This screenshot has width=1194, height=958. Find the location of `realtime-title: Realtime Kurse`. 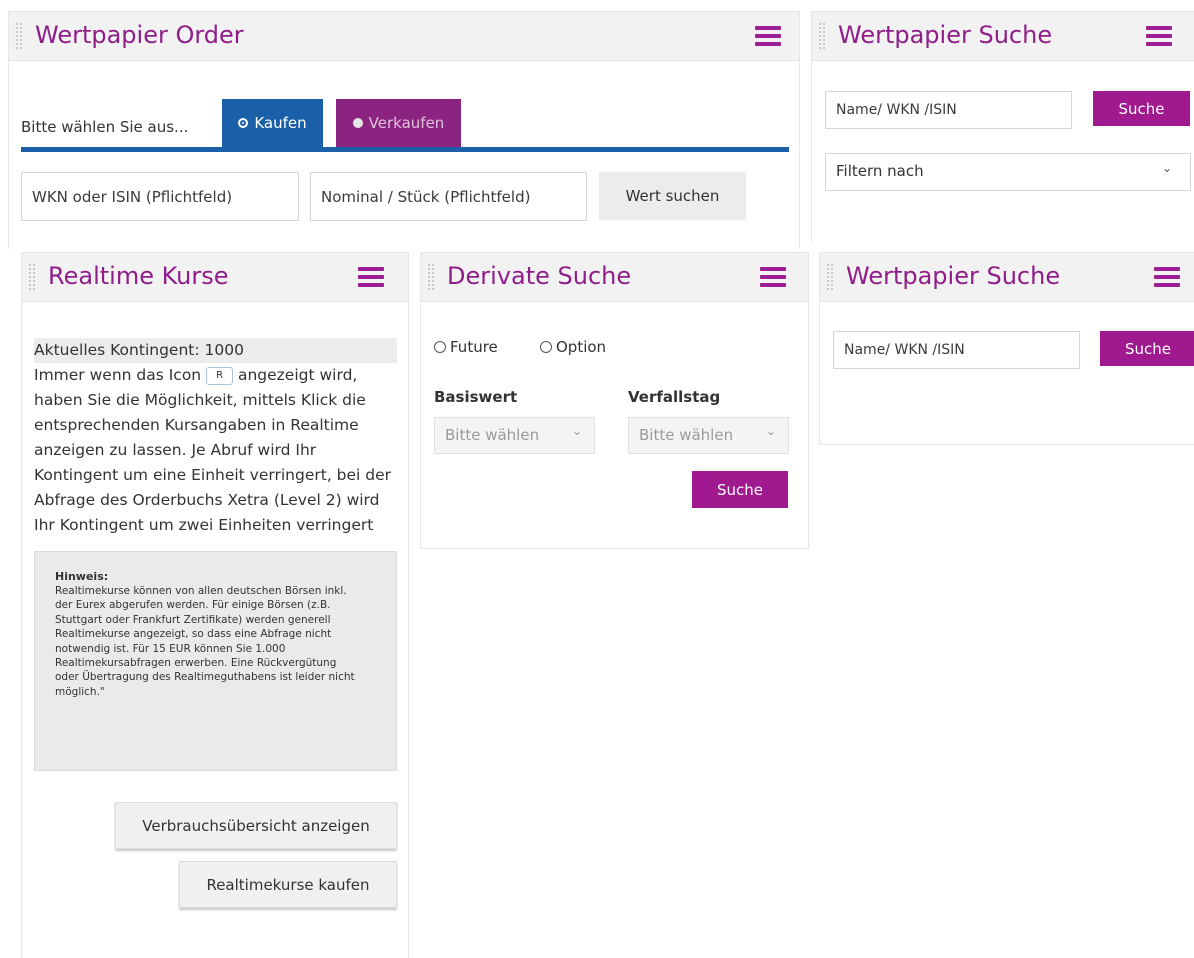

realtime-title: Realtime Kurse is located at coordinates (138, 276).